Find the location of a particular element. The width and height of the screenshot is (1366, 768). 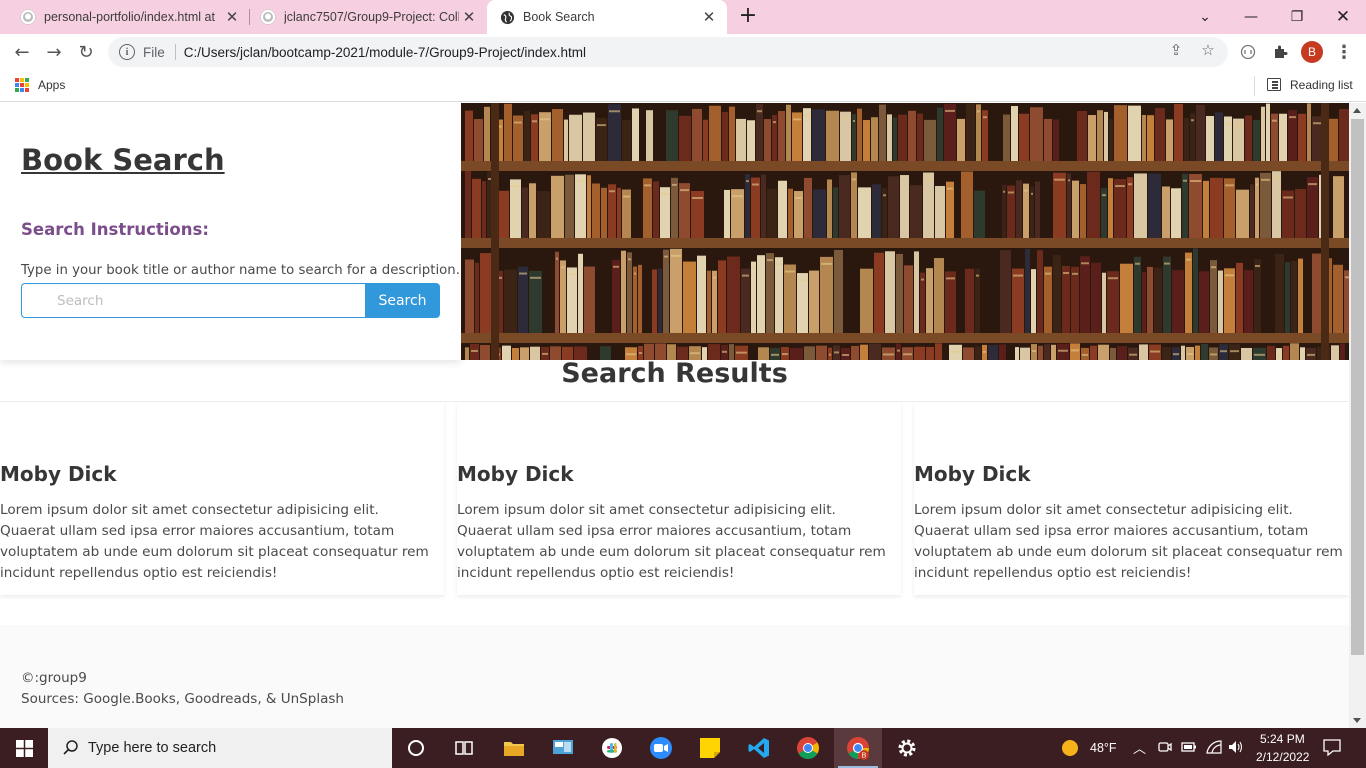

close-window-button: ✕ is located at coordinates (1343, 17).